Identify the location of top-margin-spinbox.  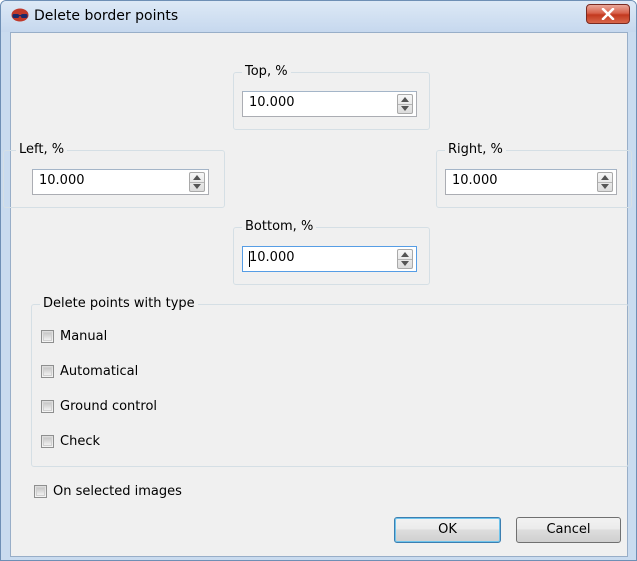
(329, 104).